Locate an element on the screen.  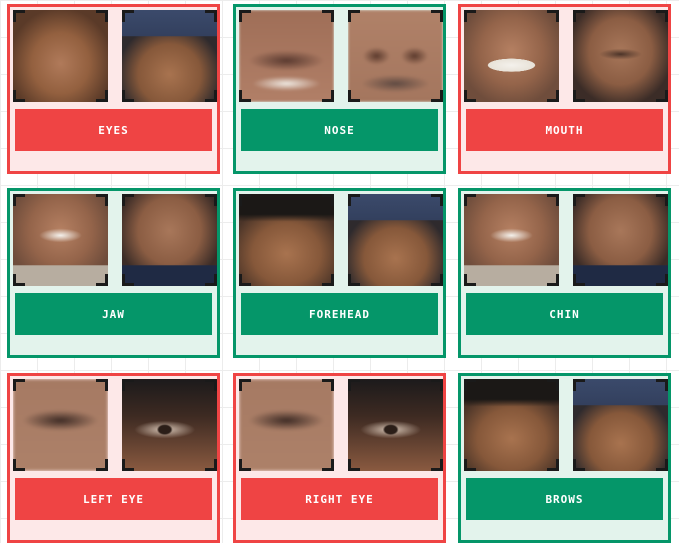
card-nose: NOSE is located at coordinates (339, 89).